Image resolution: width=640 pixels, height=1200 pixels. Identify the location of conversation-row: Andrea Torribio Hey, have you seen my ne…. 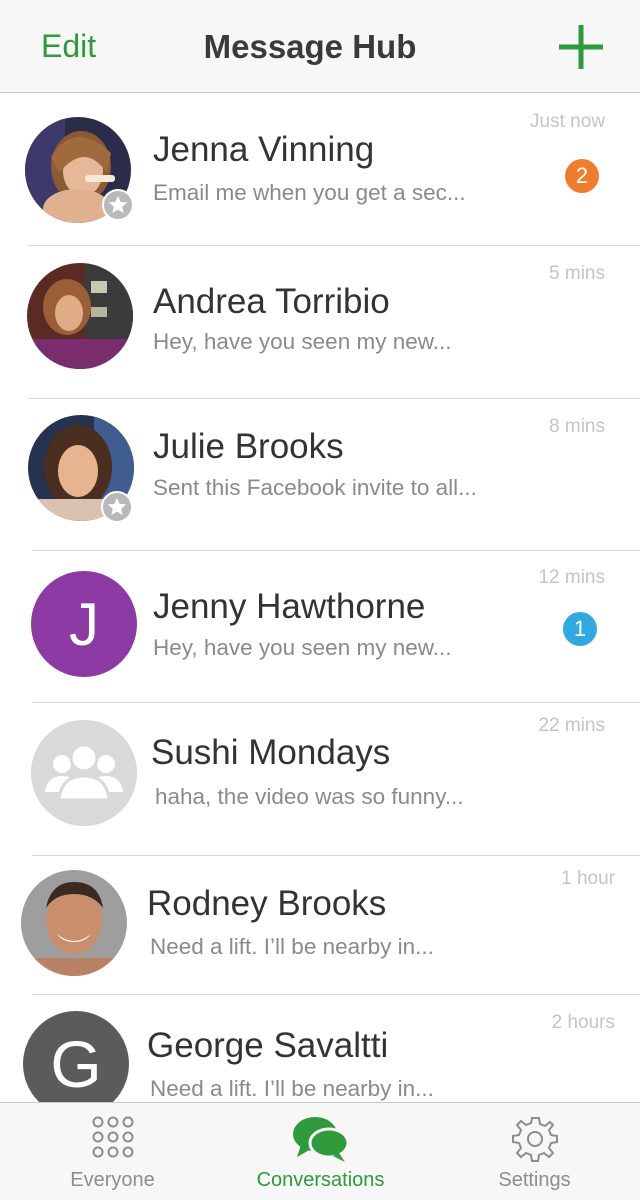
(320, 322).